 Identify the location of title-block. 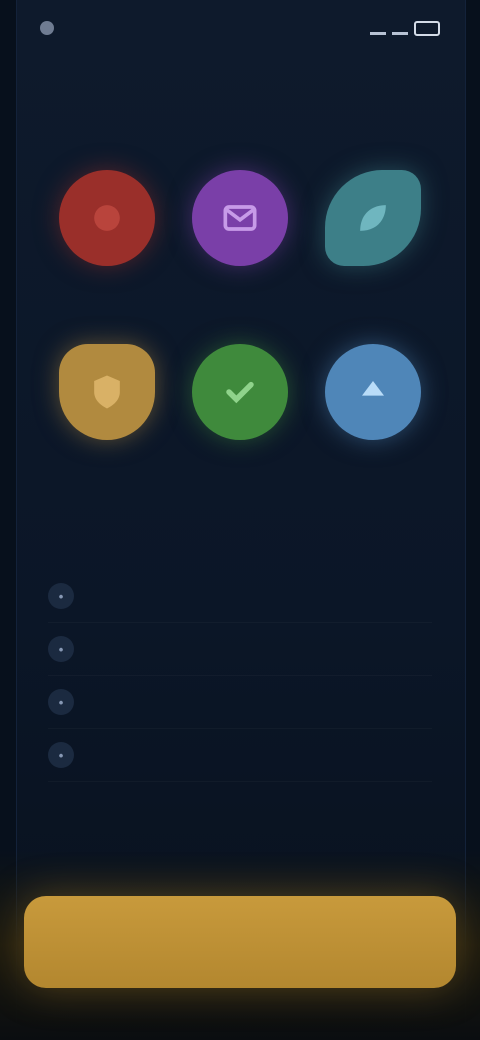
(240, 90).